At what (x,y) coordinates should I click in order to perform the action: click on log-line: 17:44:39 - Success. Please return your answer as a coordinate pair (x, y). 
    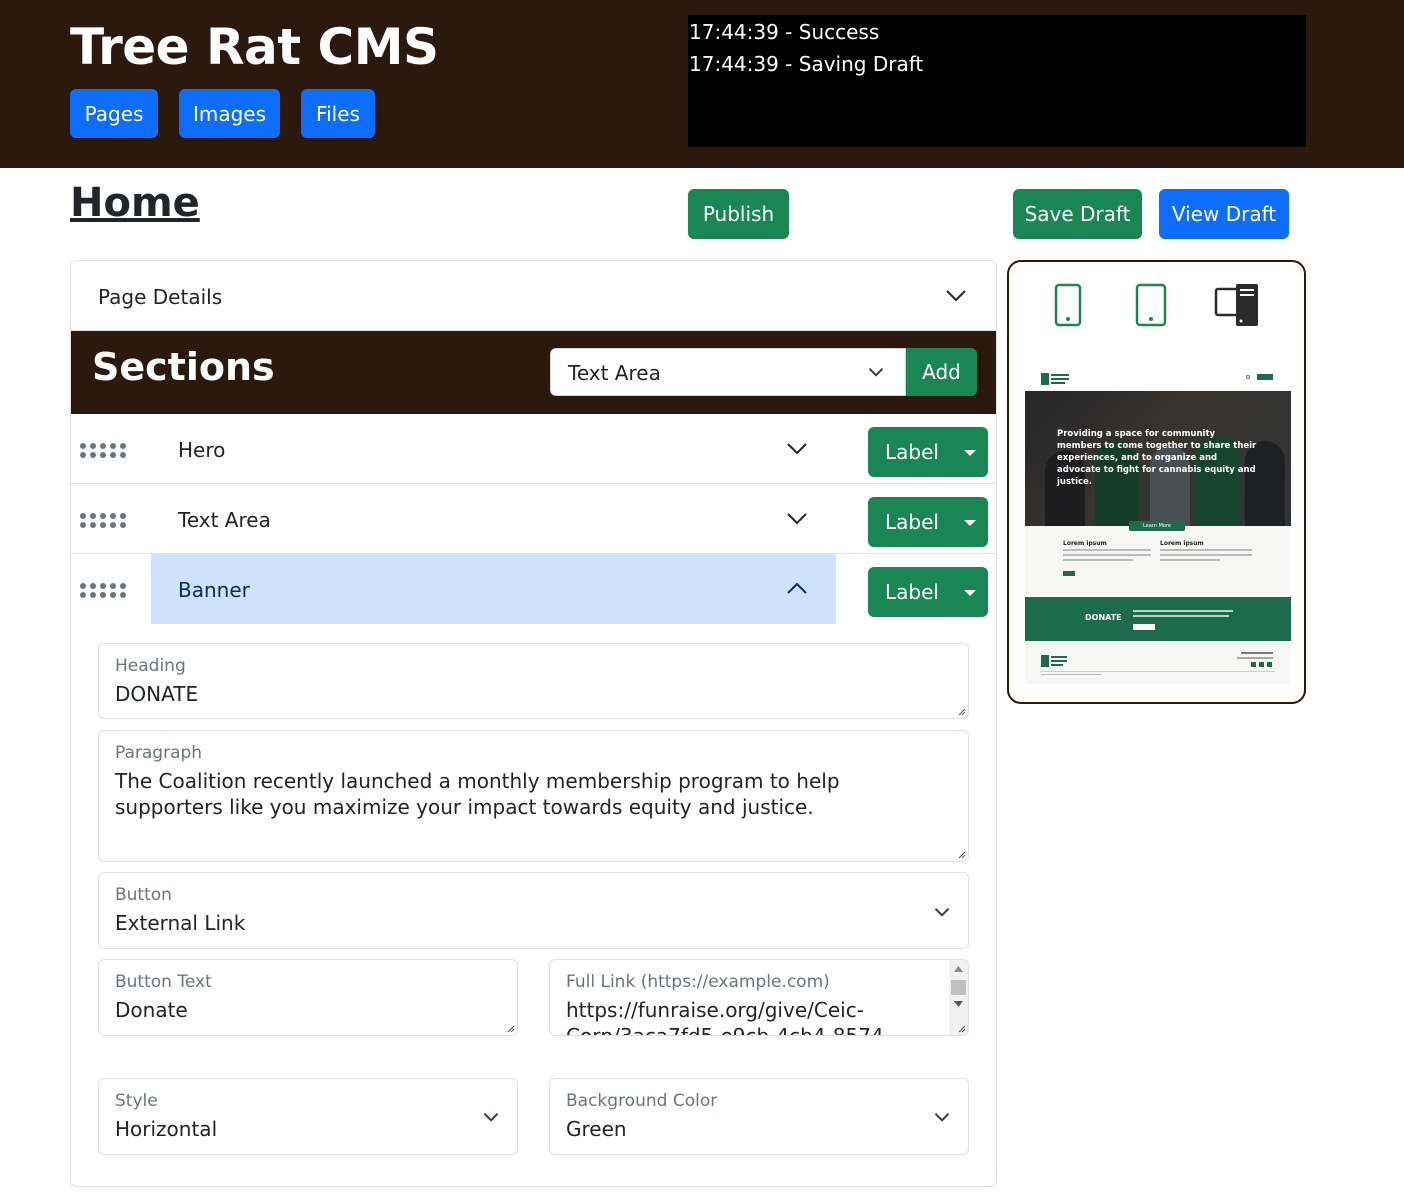
    Looking at the image, I should click on (784, 32).